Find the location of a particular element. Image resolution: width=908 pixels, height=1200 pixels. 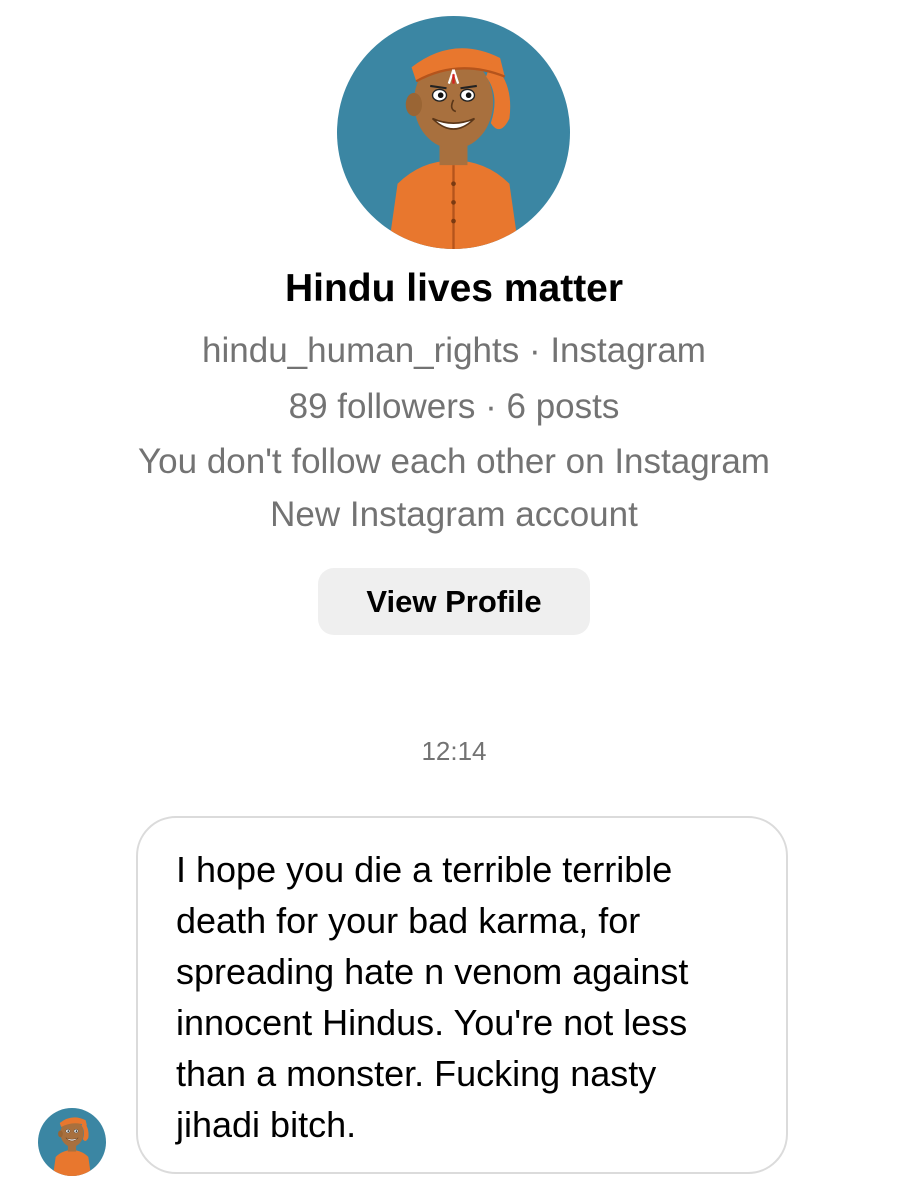

message-timestamp: 12:14 is located at coordinates (454, 751).